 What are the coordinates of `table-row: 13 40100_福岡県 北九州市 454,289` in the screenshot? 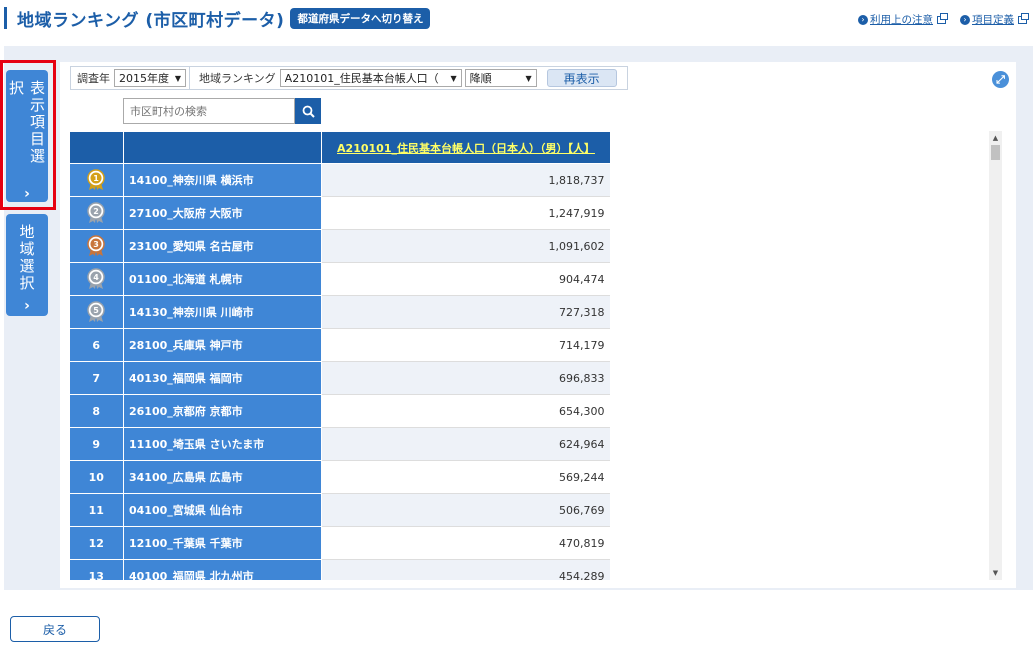 It's located at (339, 569).